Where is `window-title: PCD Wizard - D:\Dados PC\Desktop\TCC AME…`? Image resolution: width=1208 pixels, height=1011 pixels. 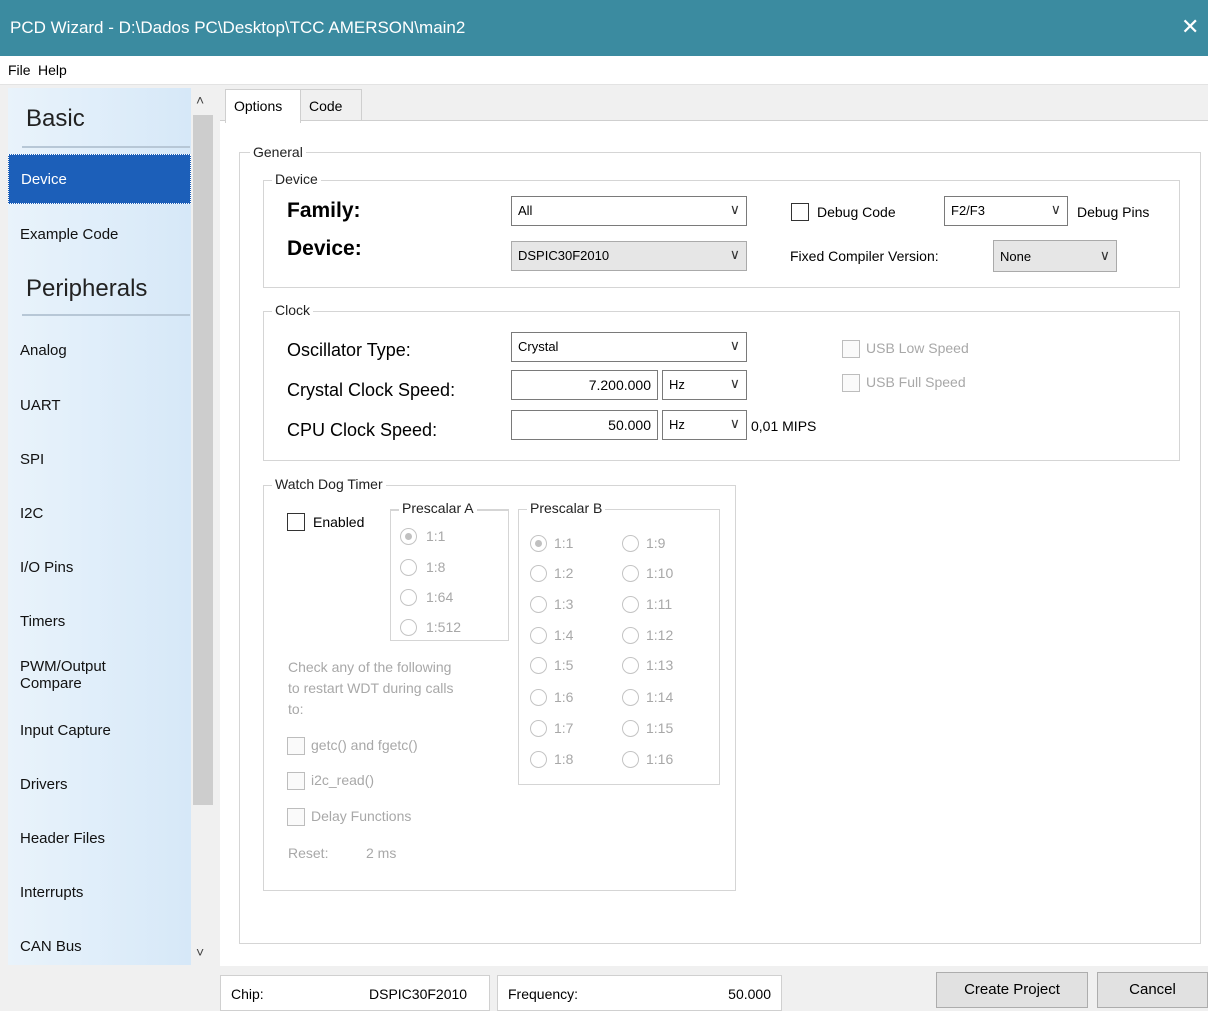 window-title: PCD Wizard - D:\Dados PC\Desktop\TCC AME… is located at coordinates (238, 27).